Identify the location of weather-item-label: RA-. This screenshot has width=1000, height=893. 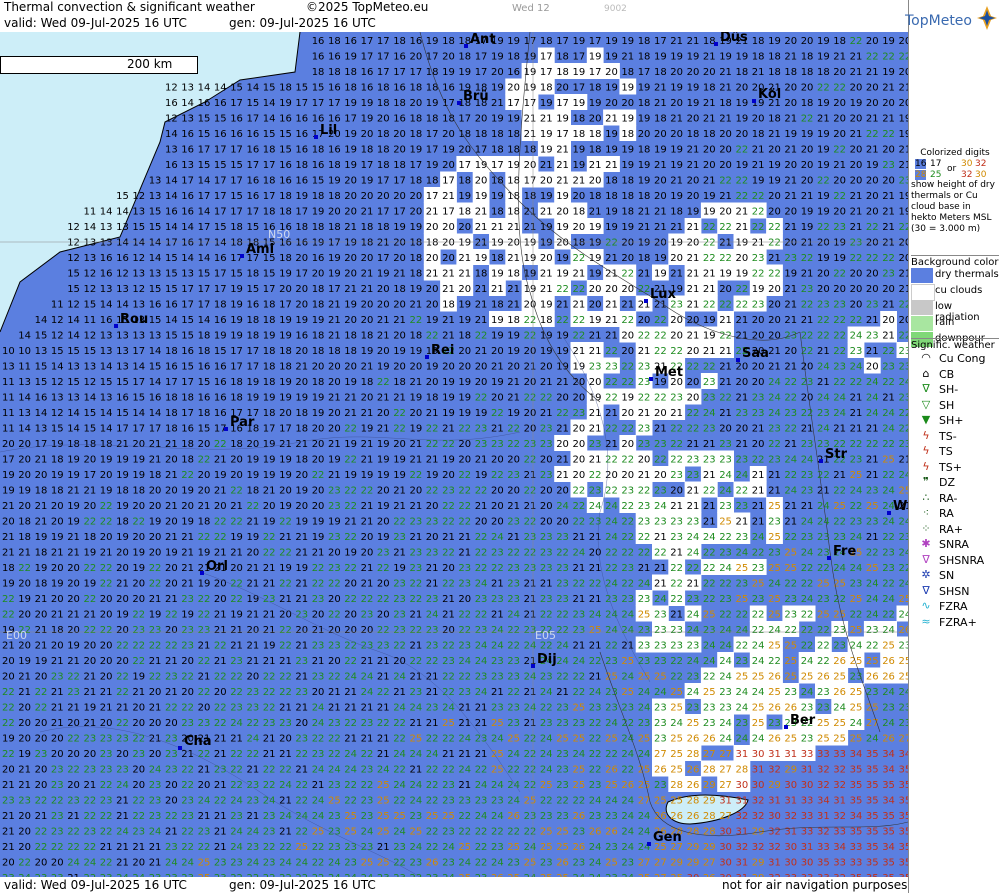
(948, 498).